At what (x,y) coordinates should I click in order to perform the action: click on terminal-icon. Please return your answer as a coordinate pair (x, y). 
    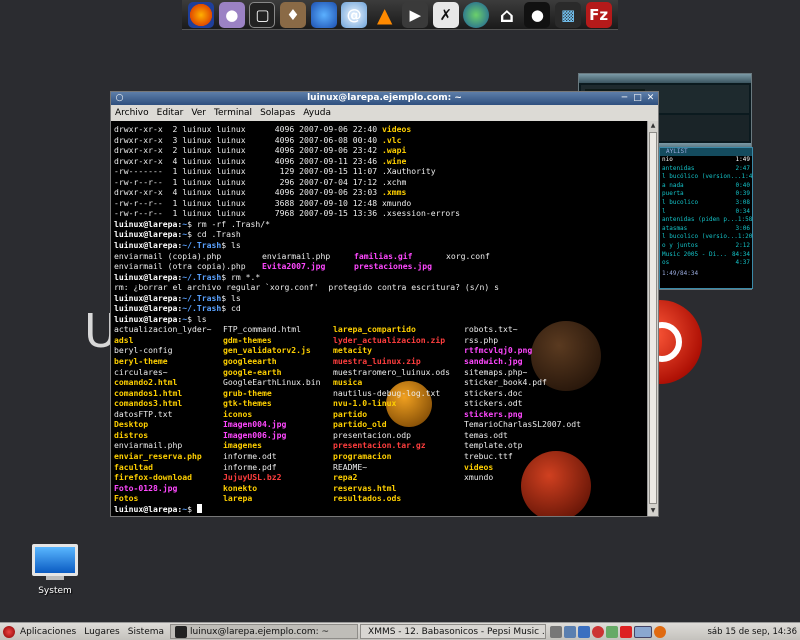
    Looking at the image, I should click on (181, 631).